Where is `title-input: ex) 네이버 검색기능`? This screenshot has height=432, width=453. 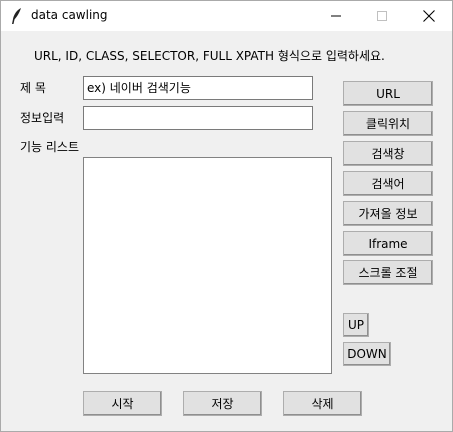
title-input: ex) 네이버 검색기능 is located at coordinates (198, 88).